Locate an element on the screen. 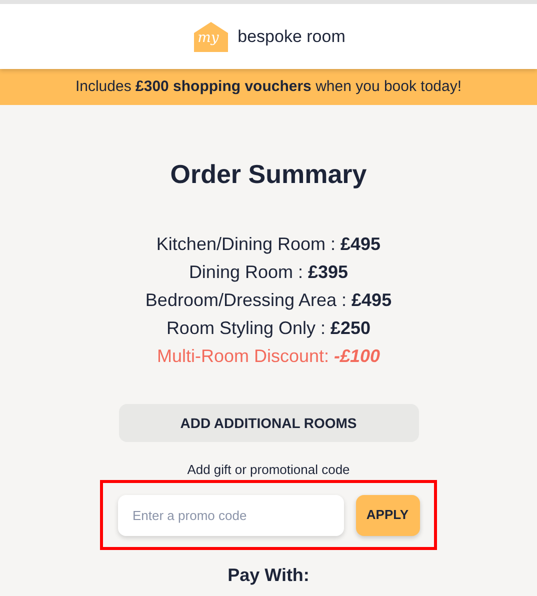 The height and width of the screenshot is (596, 537). logo-text: bespoke room is located at coordinates (292, 37).